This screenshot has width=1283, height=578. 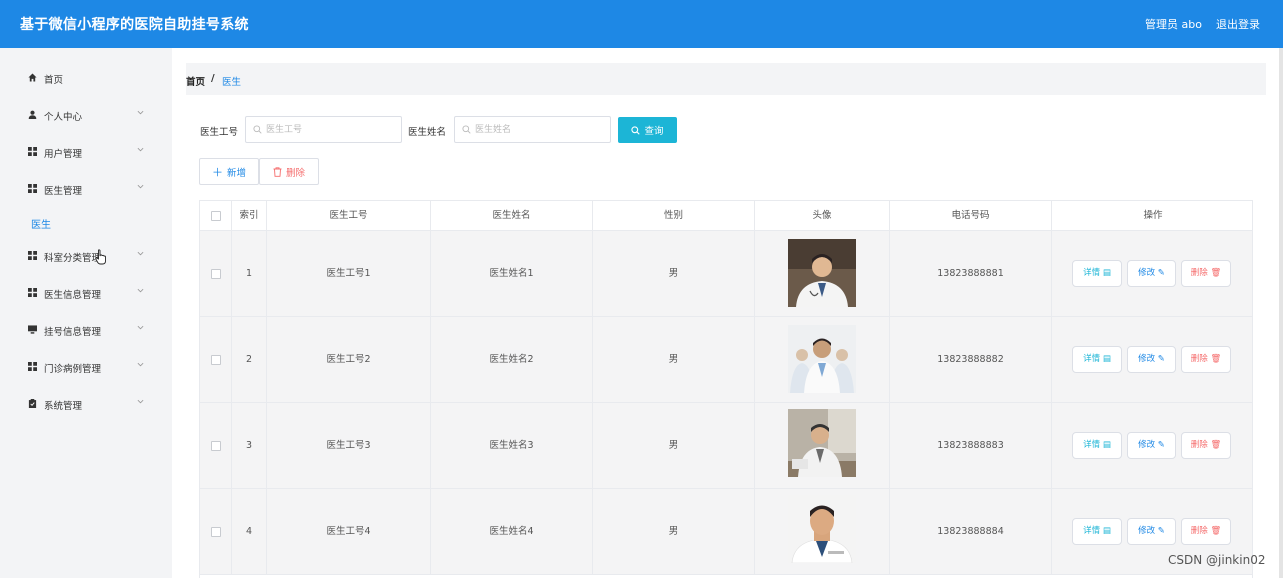 What do you see at coordinates (63, 191) in the screenshot?
I see `sidebar-item-label: 医生管理` at bounding box center [63, 191].